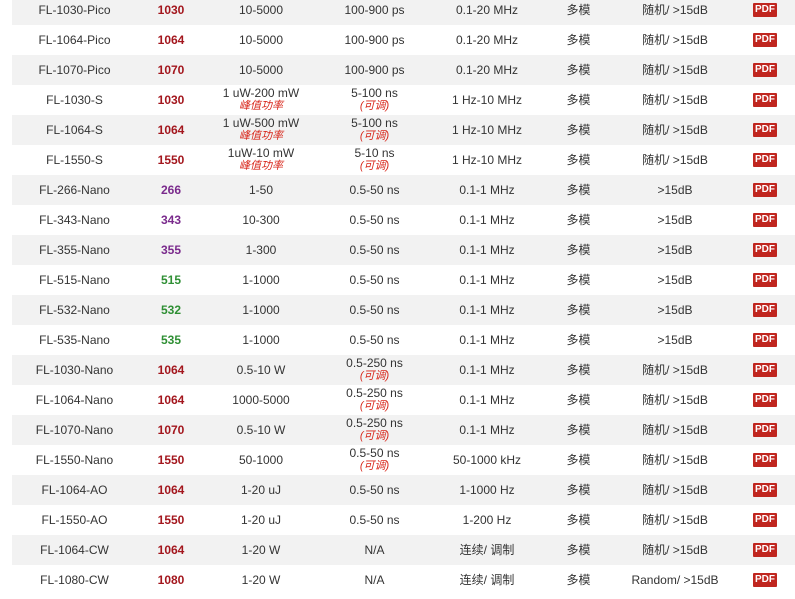 The height and width of the screenshot is (599, 795). I want to click on model-cell: FL-343-Nano, so click(74, 220).